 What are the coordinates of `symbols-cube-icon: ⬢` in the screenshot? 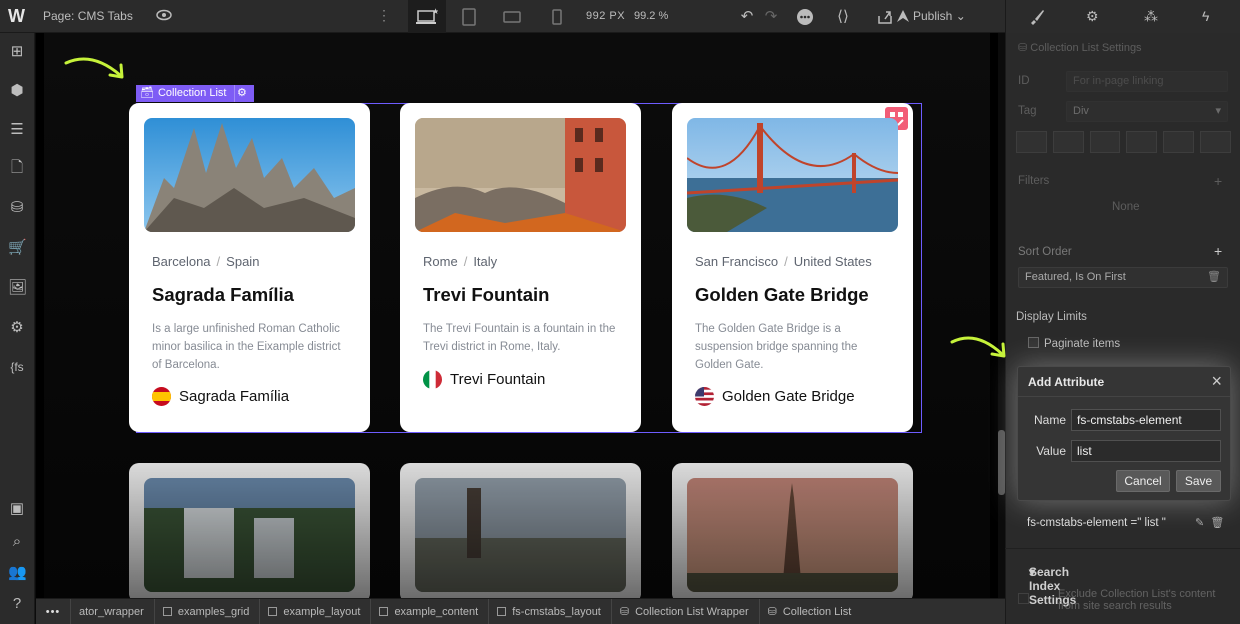 It's located at (17, 91).